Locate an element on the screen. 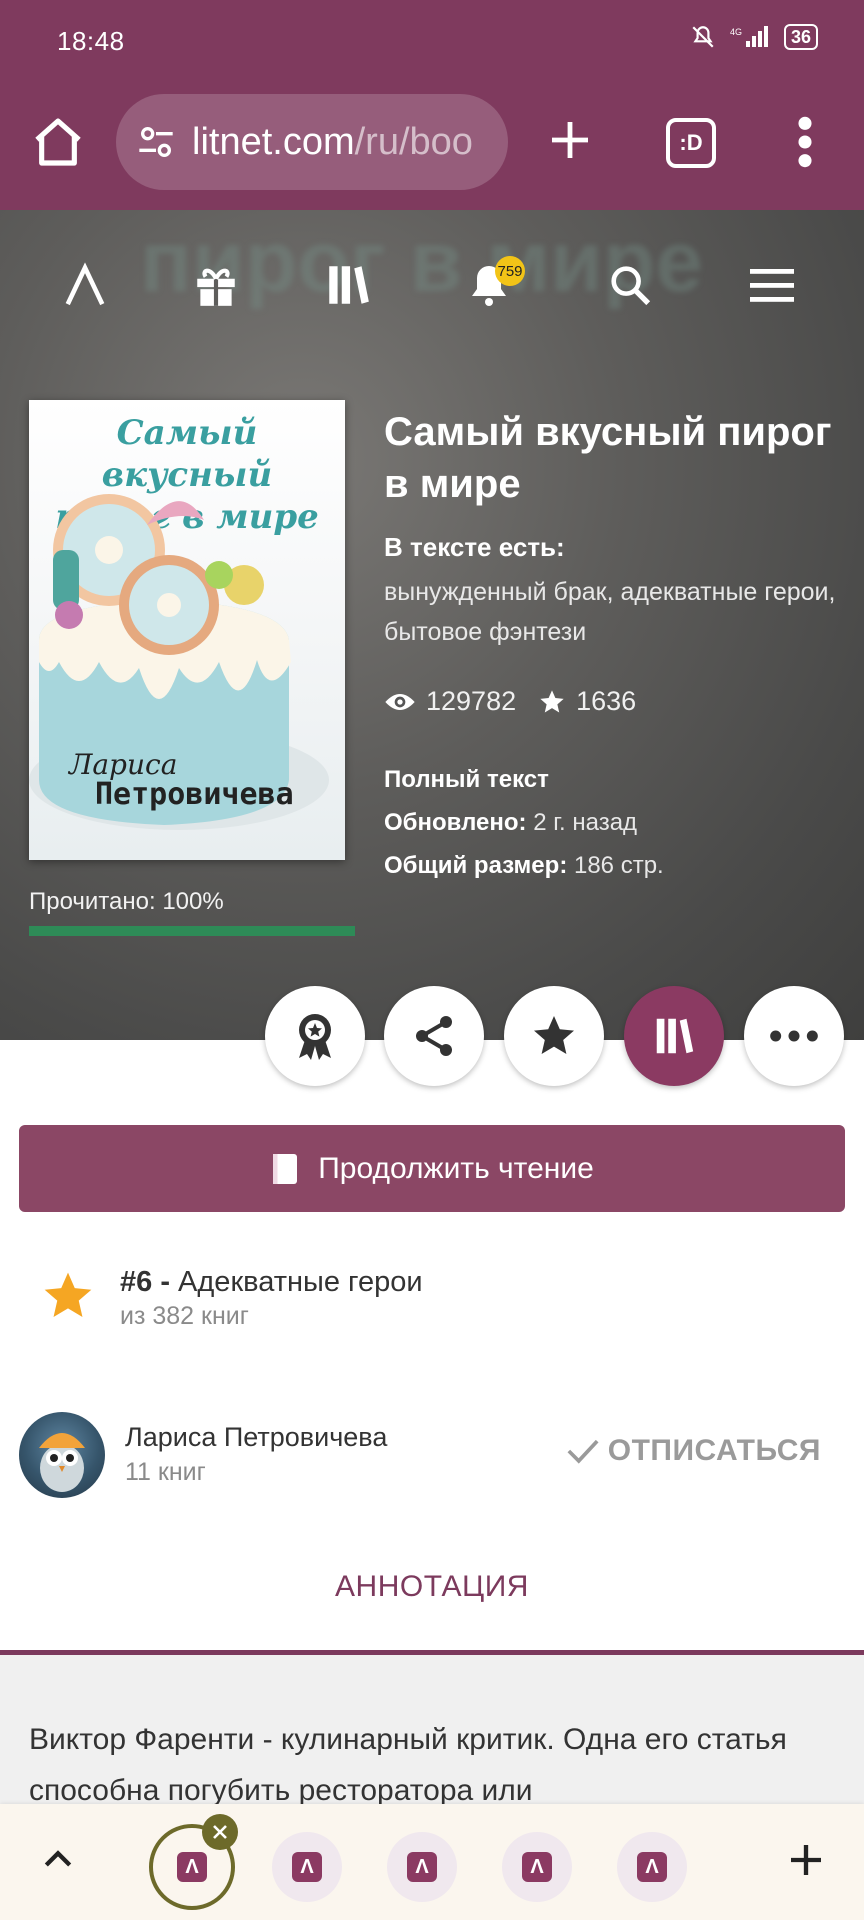  url-path: /ru/boo is located at coordinates (413, 141).